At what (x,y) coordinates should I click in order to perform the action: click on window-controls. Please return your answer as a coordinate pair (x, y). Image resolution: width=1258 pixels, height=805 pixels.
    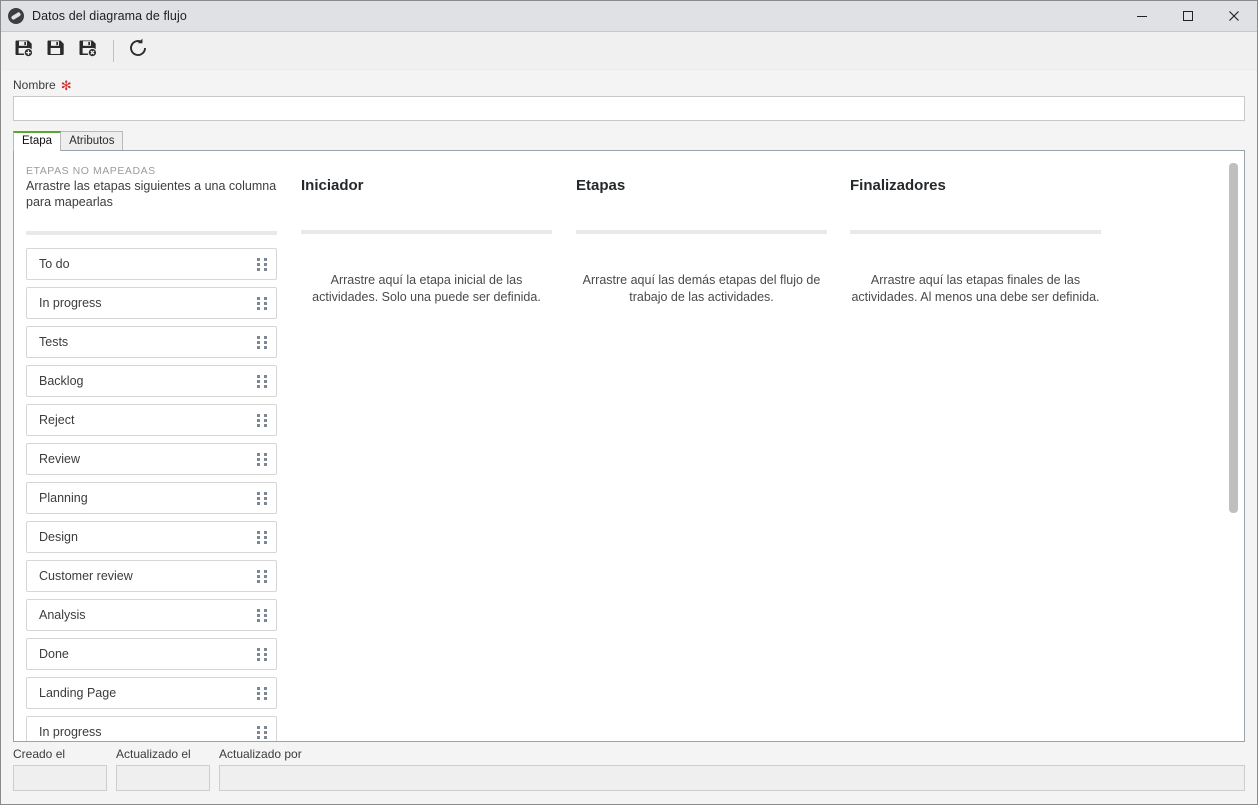
    Looking at the image, I should click on (1188, 16).